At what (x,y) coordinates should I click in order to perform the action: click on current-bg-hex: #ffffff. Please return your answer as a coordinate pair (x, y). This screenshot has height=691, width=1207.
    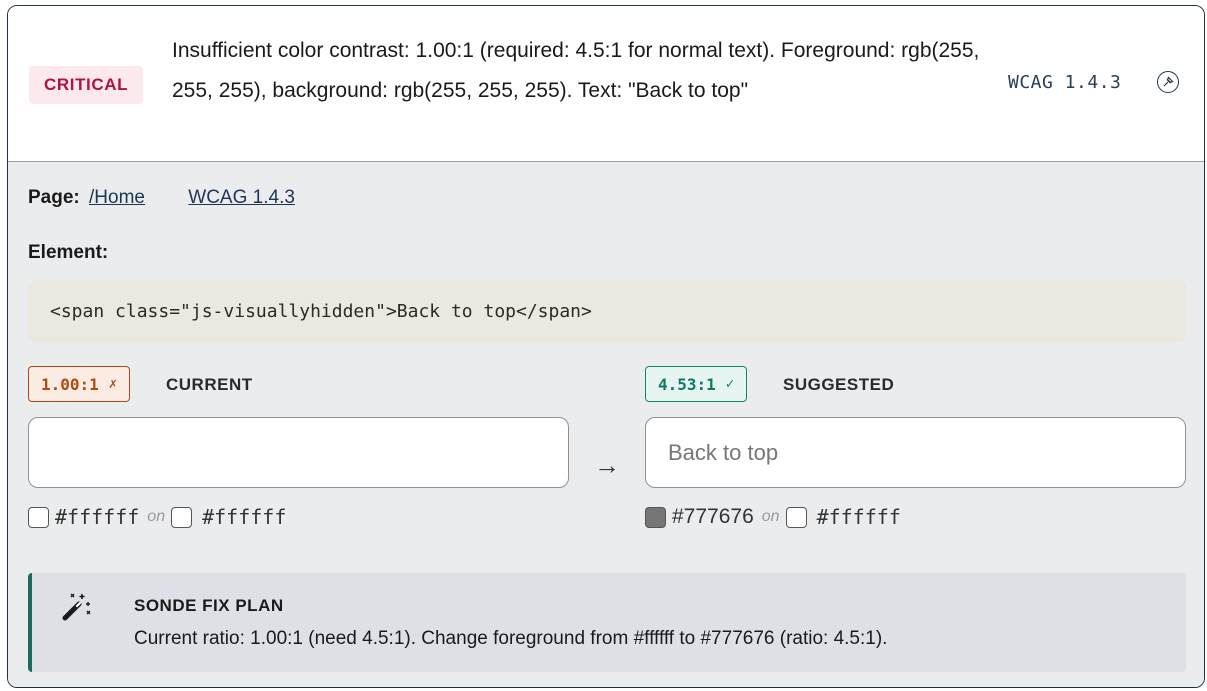
    Looking at the image, I should click on (244, 517).